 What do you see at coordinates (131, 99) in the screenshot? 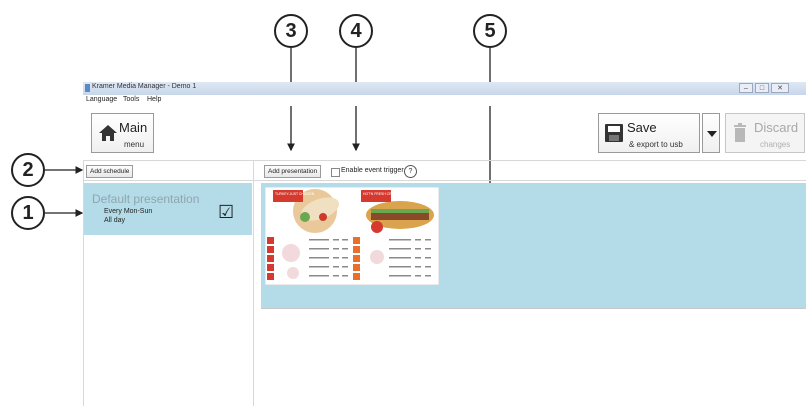
I see `menu-tools: Tools` at bounding box center [131, 99].